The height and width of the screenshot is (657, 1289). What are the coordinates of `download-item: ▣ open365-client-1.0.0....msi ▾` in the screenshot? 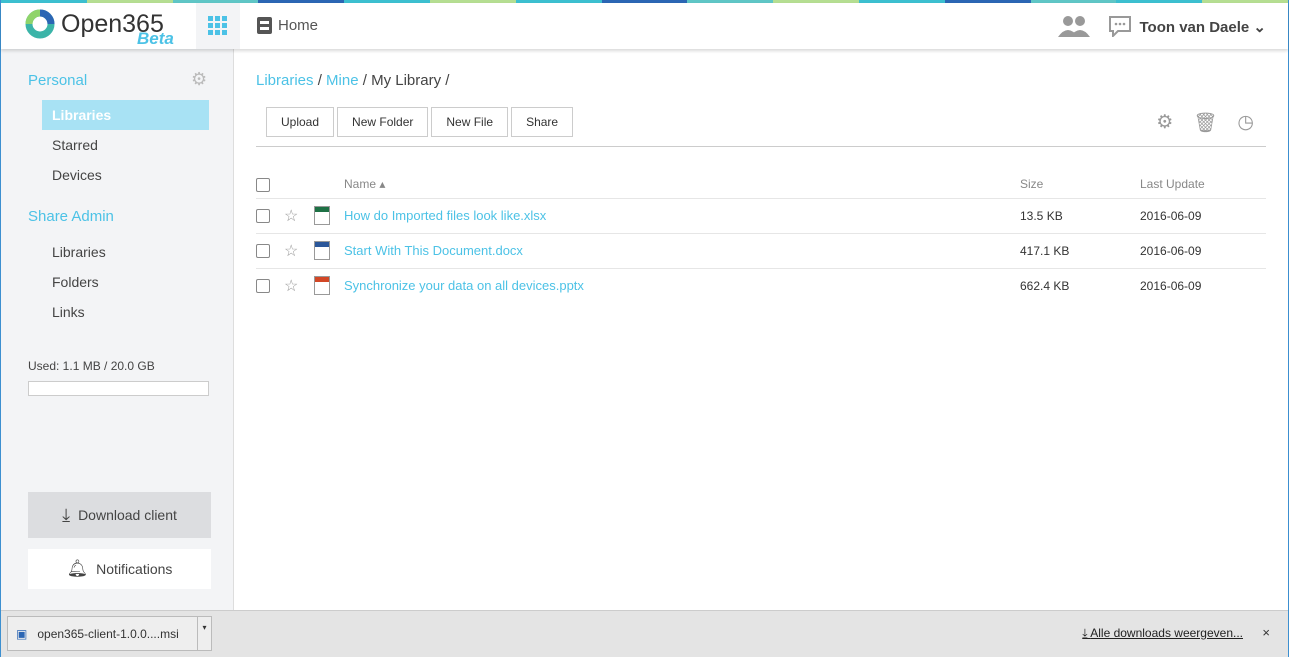 It's located at (109, 633).